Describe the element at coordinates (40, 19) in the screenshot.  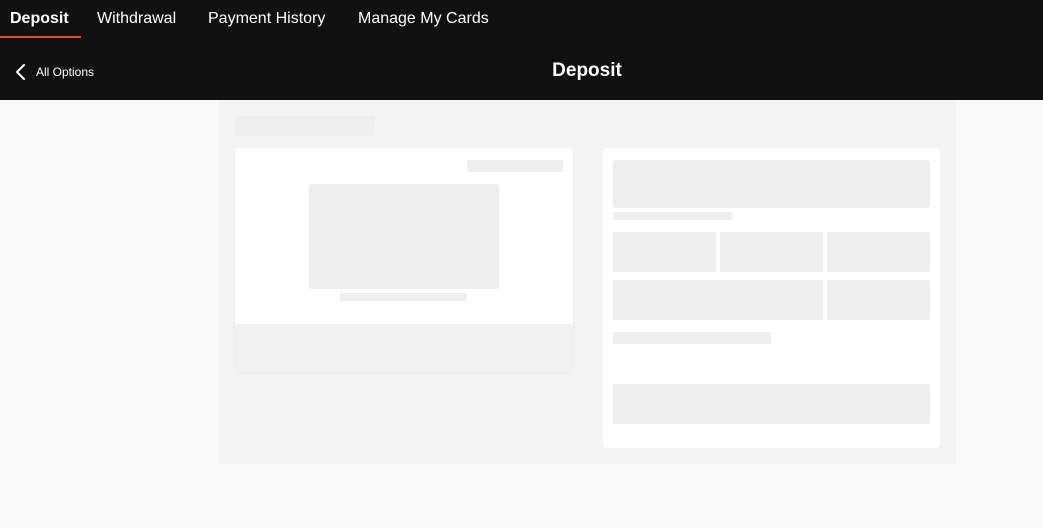
I see `tab-deposit: Deposit` at that location.